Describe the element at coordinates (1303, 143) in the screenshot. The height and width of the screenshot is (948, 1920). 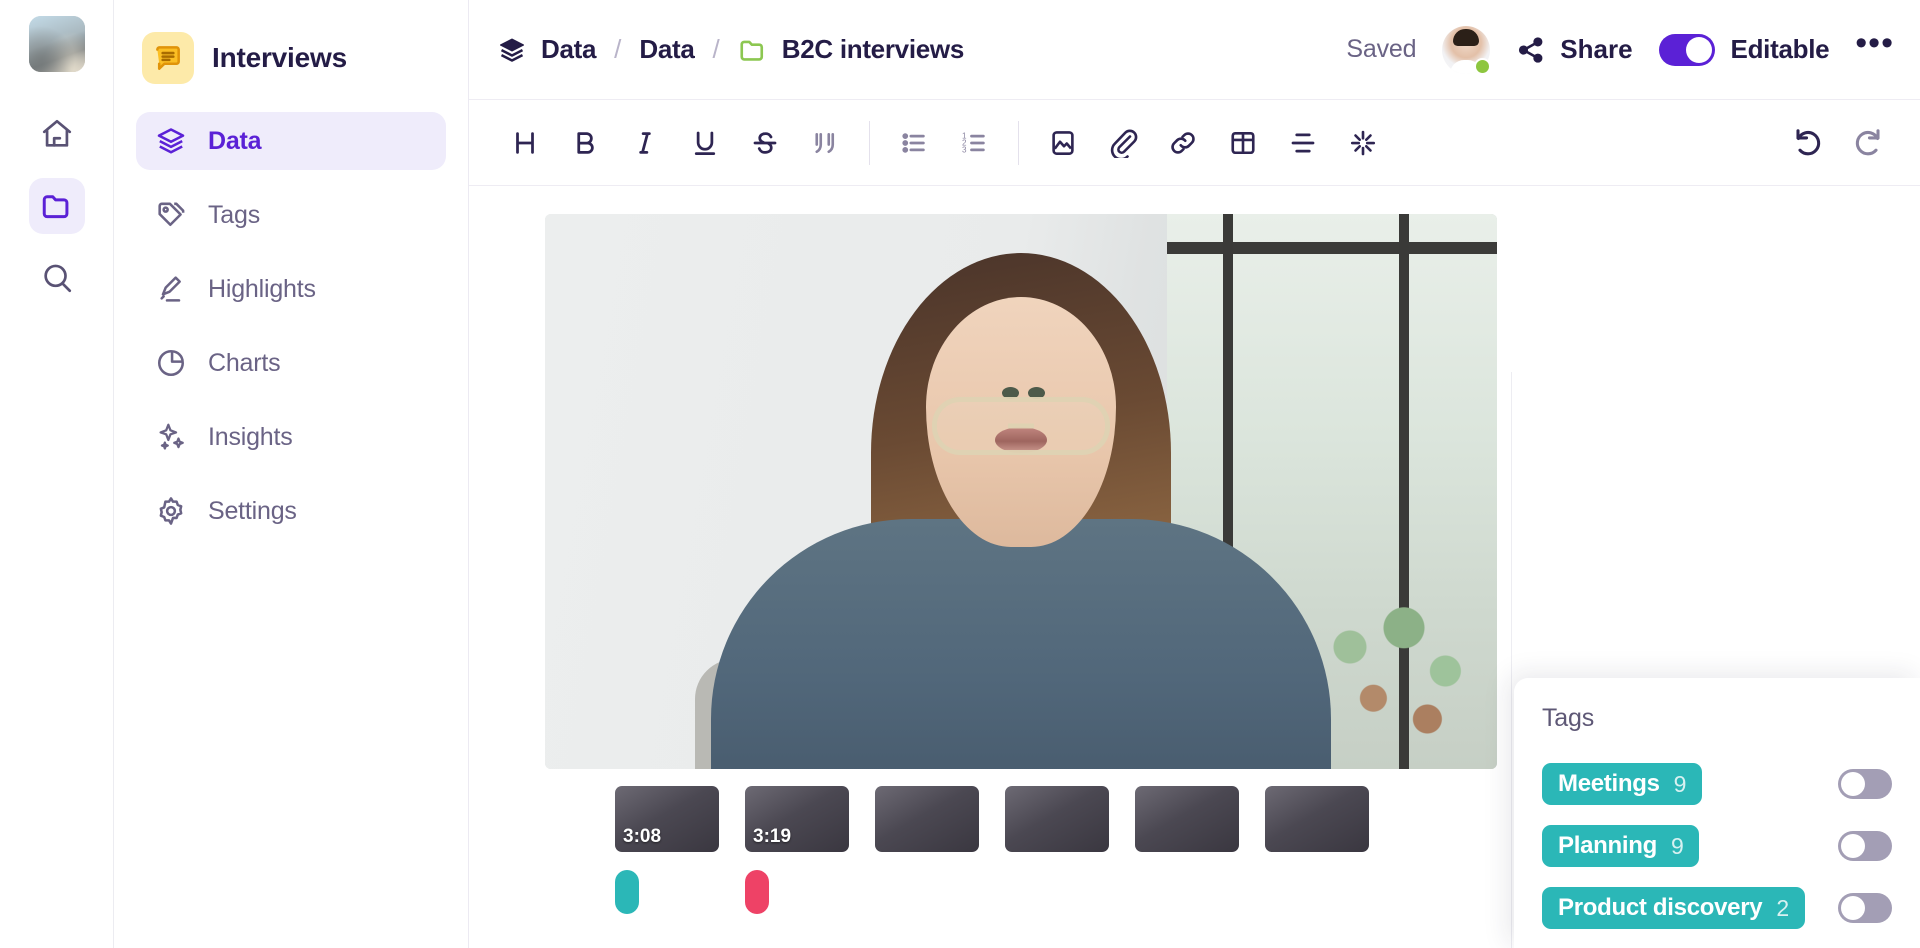
I see `divider-button` at that location.